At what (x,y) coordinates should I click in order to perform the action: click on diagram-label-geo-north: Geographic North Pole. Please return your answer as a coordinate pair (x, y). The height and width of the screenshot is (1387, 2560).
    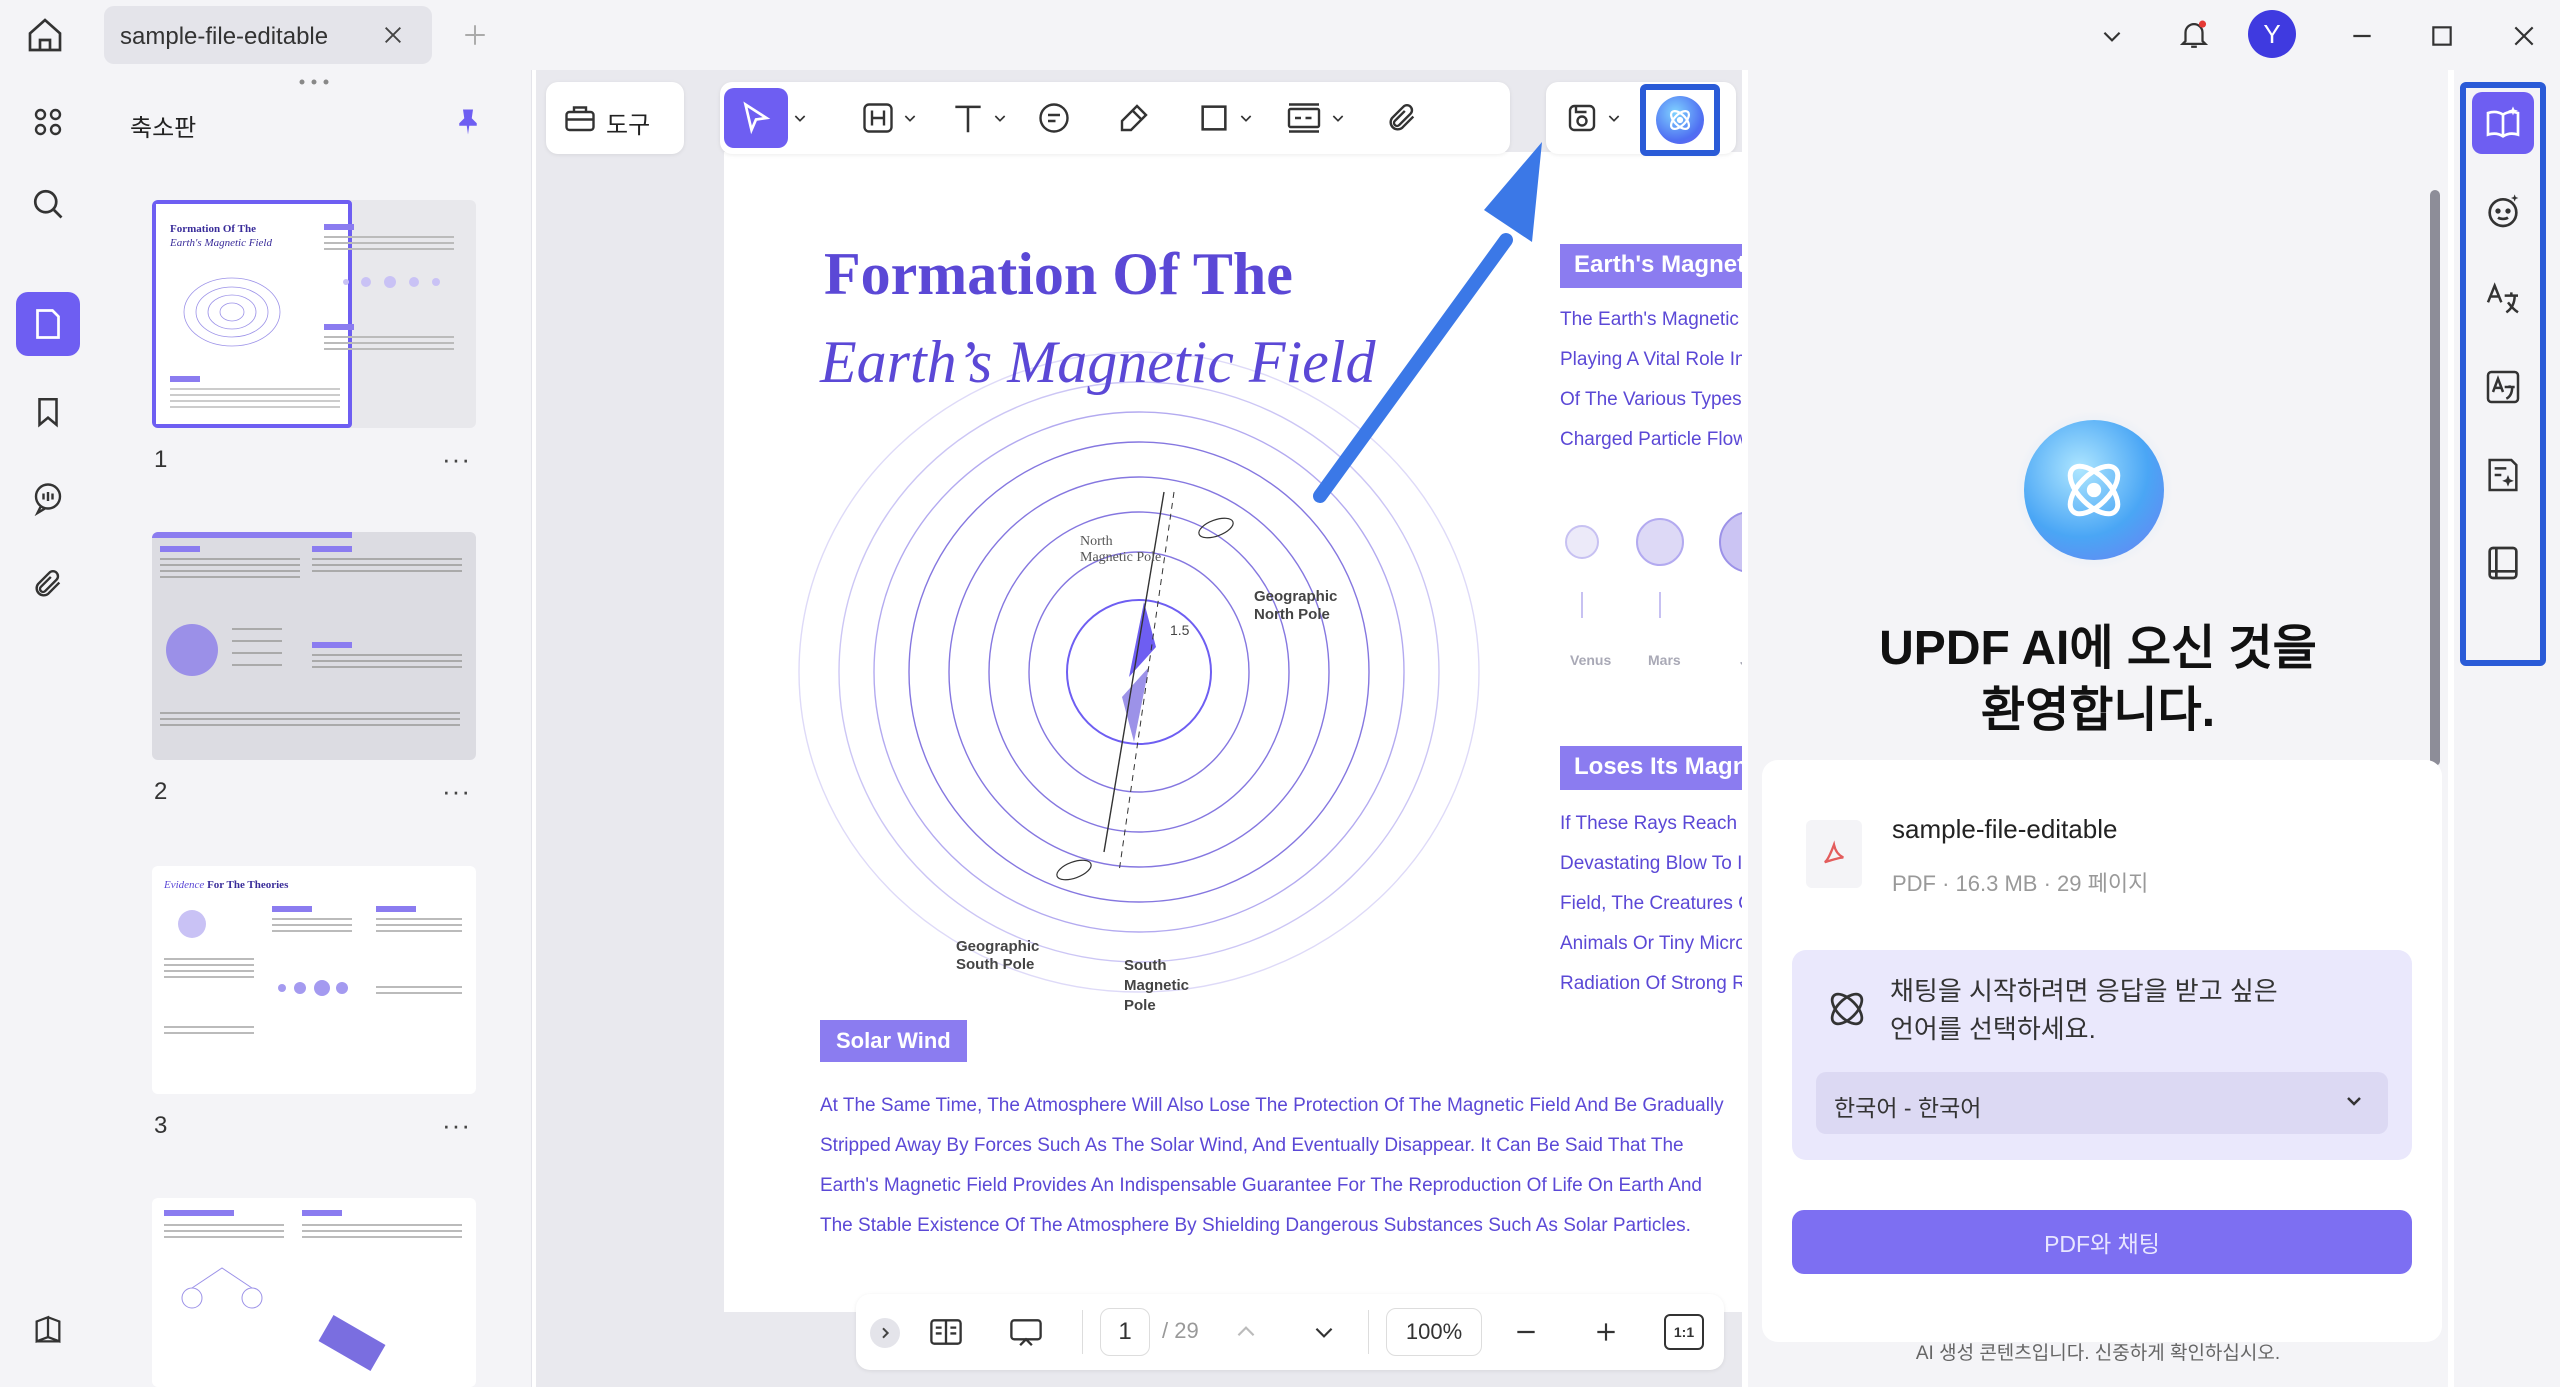
    Looking at the image, I should click on (1296, 605).